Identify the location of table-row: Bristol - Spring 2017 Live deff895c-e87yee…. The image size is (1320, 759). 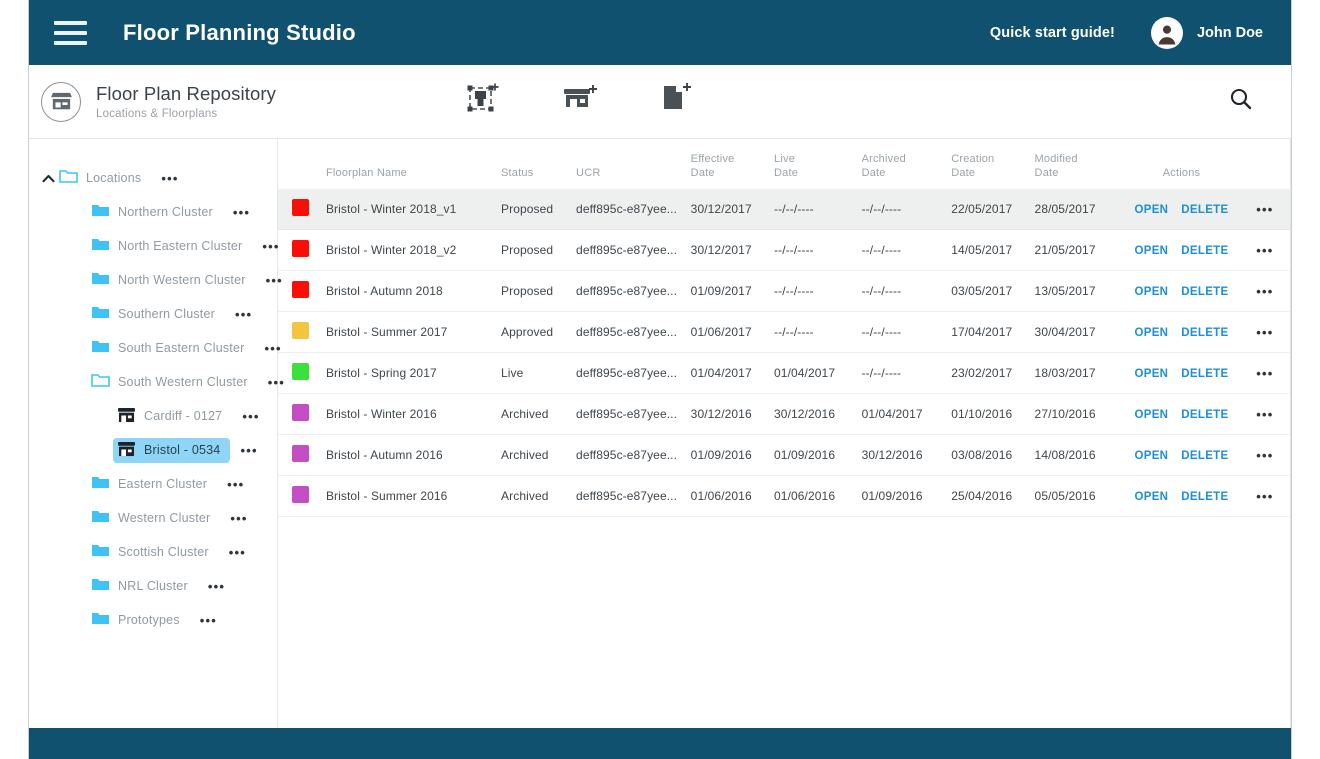
(784, 373).